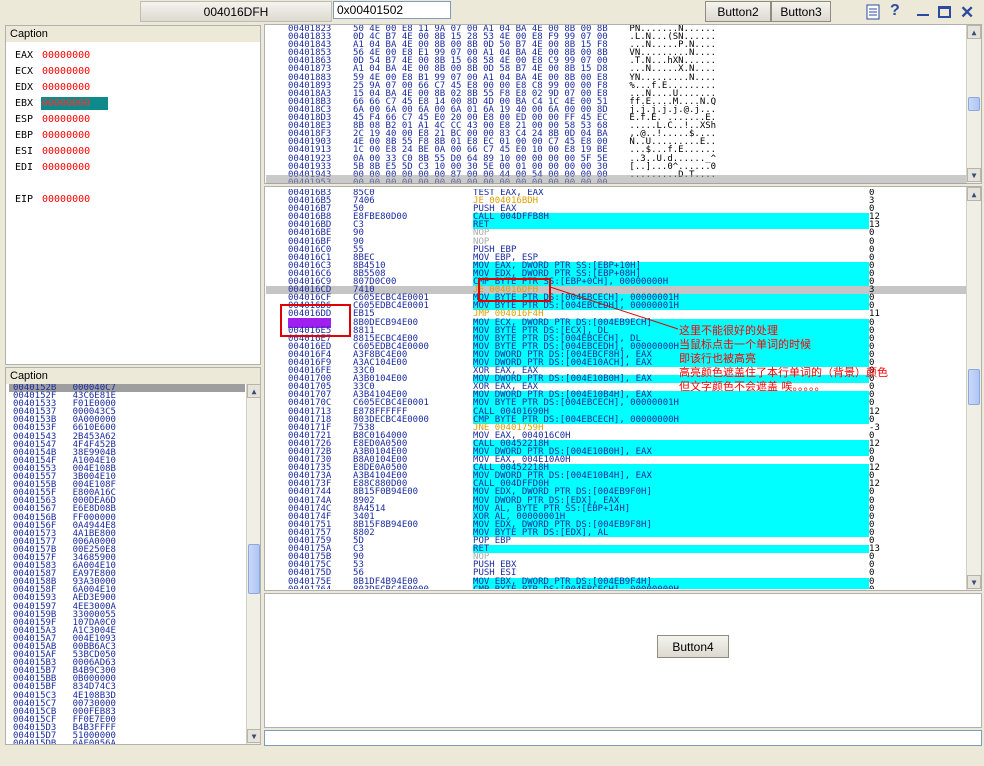 This screenshot has width=984, height=766. What do you see at coordinates (616, 179) in the screenshot?
I see `hex-selection-bar` at bounding box center [616, 179].